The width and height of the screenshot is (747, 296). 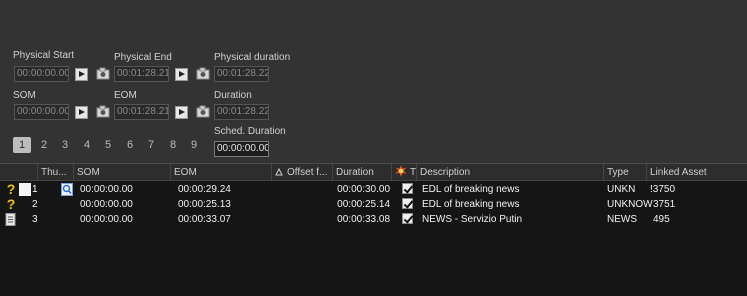 I want to click on physical-start-field: 00:00:00.00, so click(x=41, y=74).